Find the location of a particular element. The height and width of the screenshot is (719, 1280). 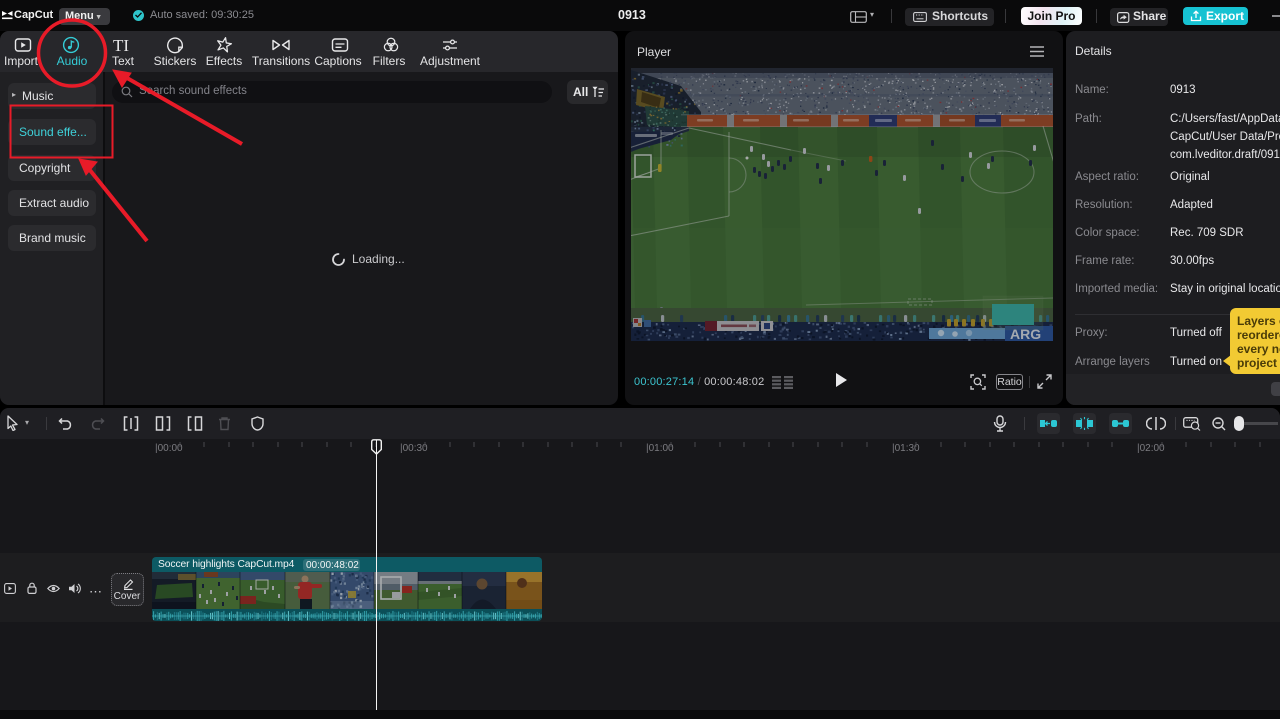

svg-text: |00:00 is located at coordinates (169, 448).